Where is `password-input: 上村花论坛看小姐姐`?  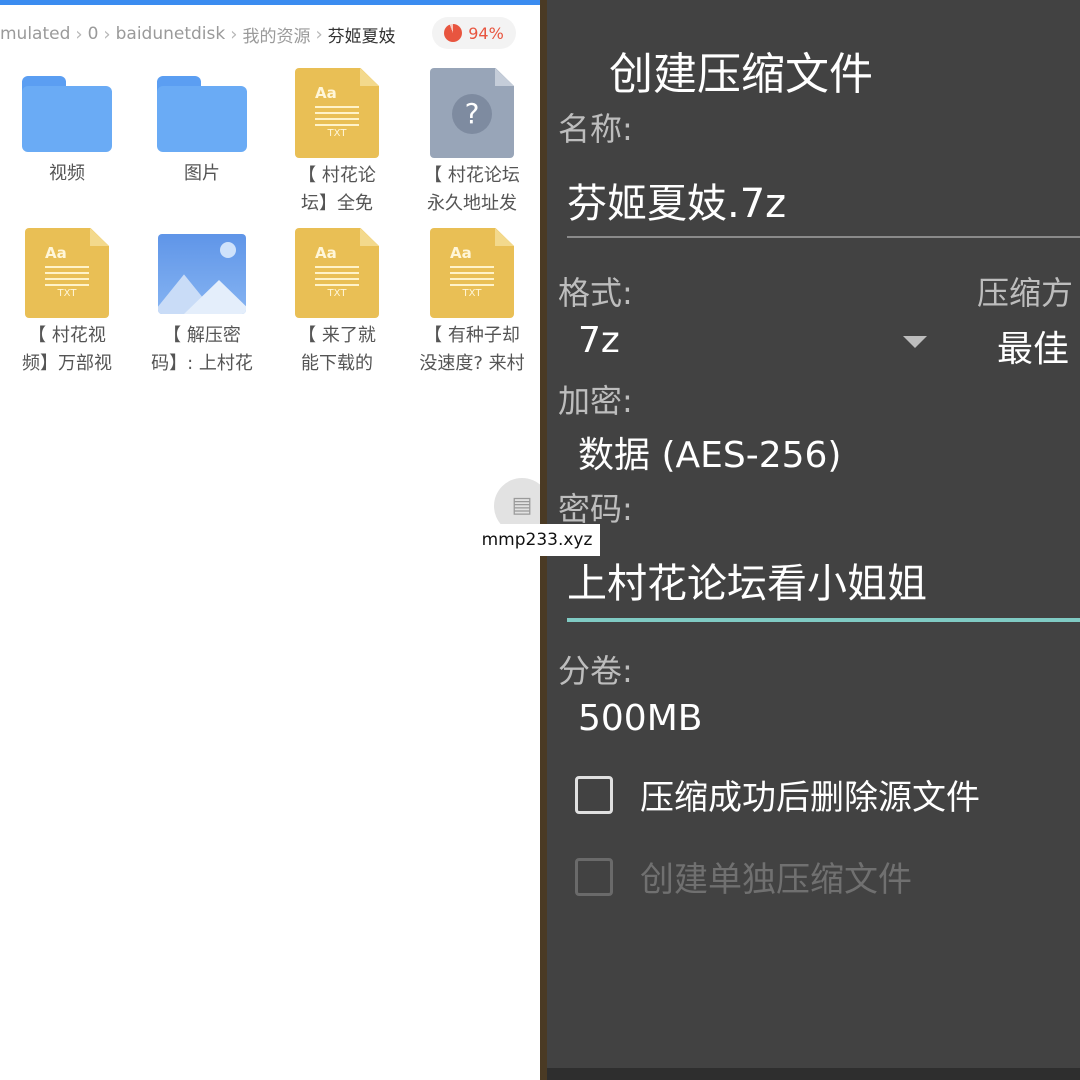
password-input: 上村花论坛看小姐姐 is located at coordinates (823, 586).